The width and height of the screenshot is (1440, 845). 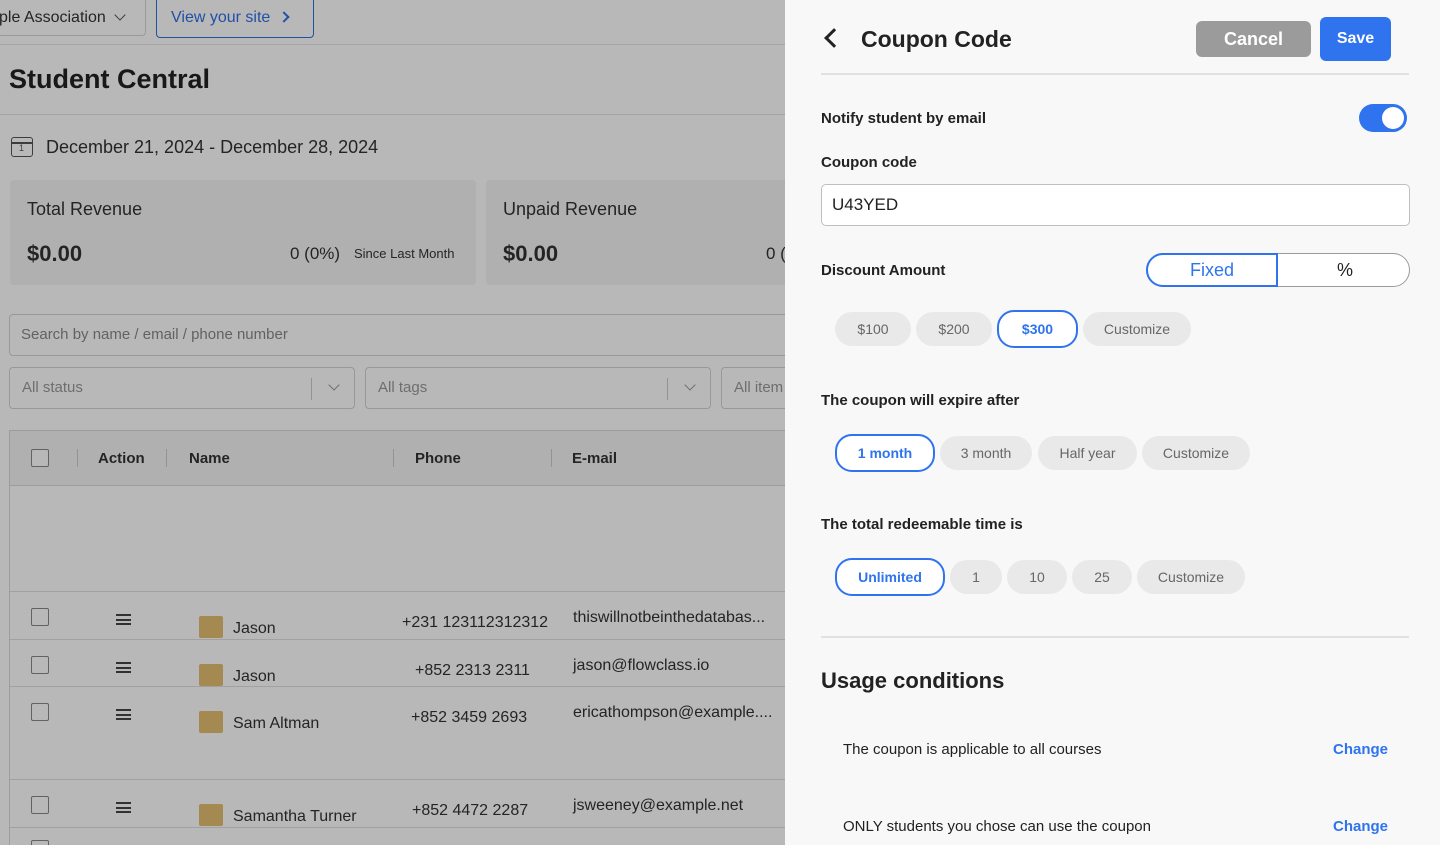 I want to click on discount-mode-fixed: Fixed, so click(x=1212, y=270).